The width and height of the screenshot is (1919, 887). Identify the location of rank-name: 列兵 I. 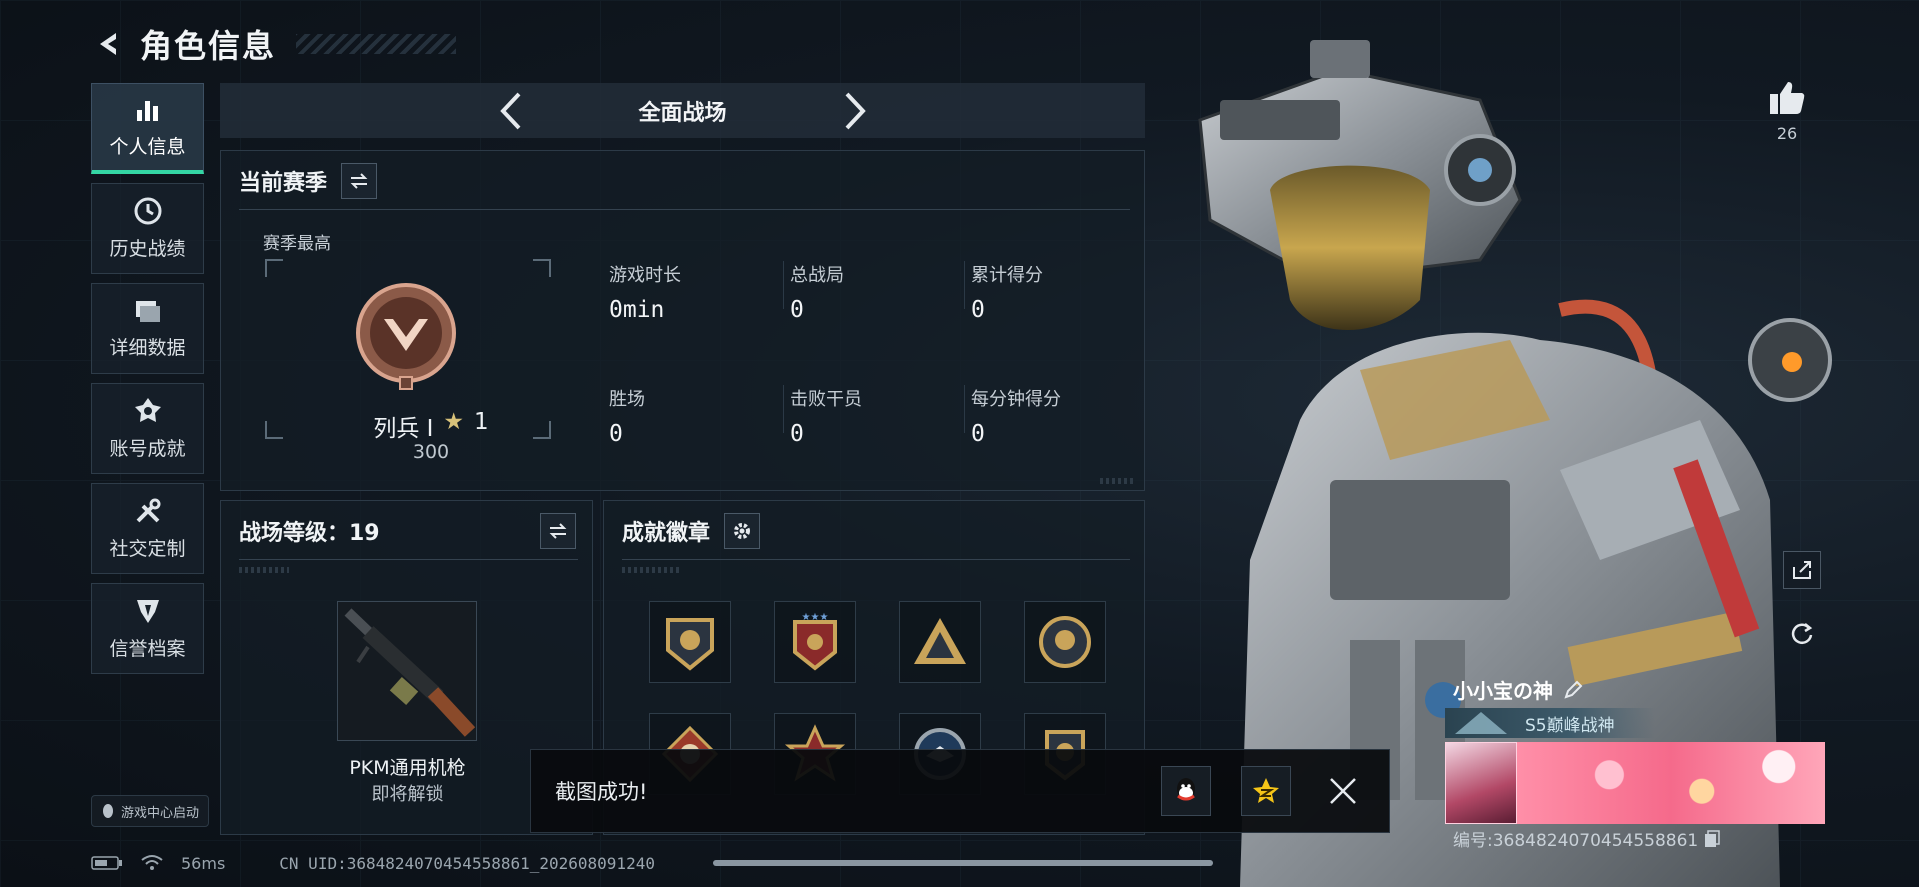
(403, 429).